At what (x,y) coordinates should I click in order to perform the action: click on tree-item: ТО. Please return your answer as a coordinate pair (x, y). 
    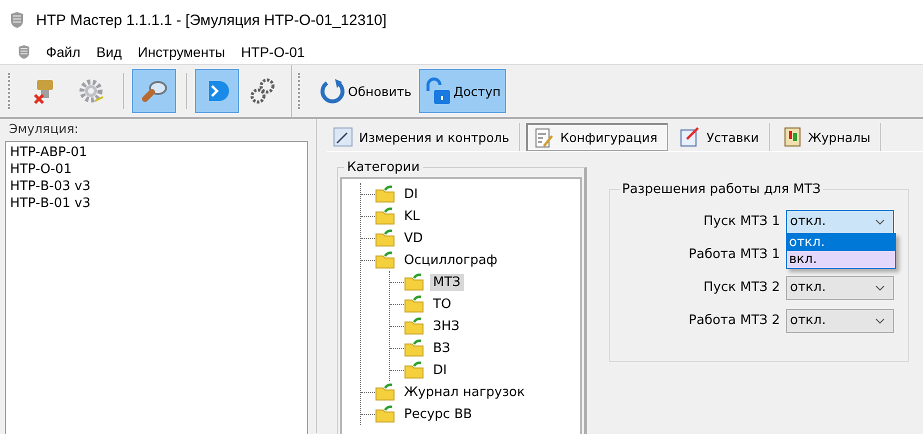
    Looking at the image, I should click on (442, 304).